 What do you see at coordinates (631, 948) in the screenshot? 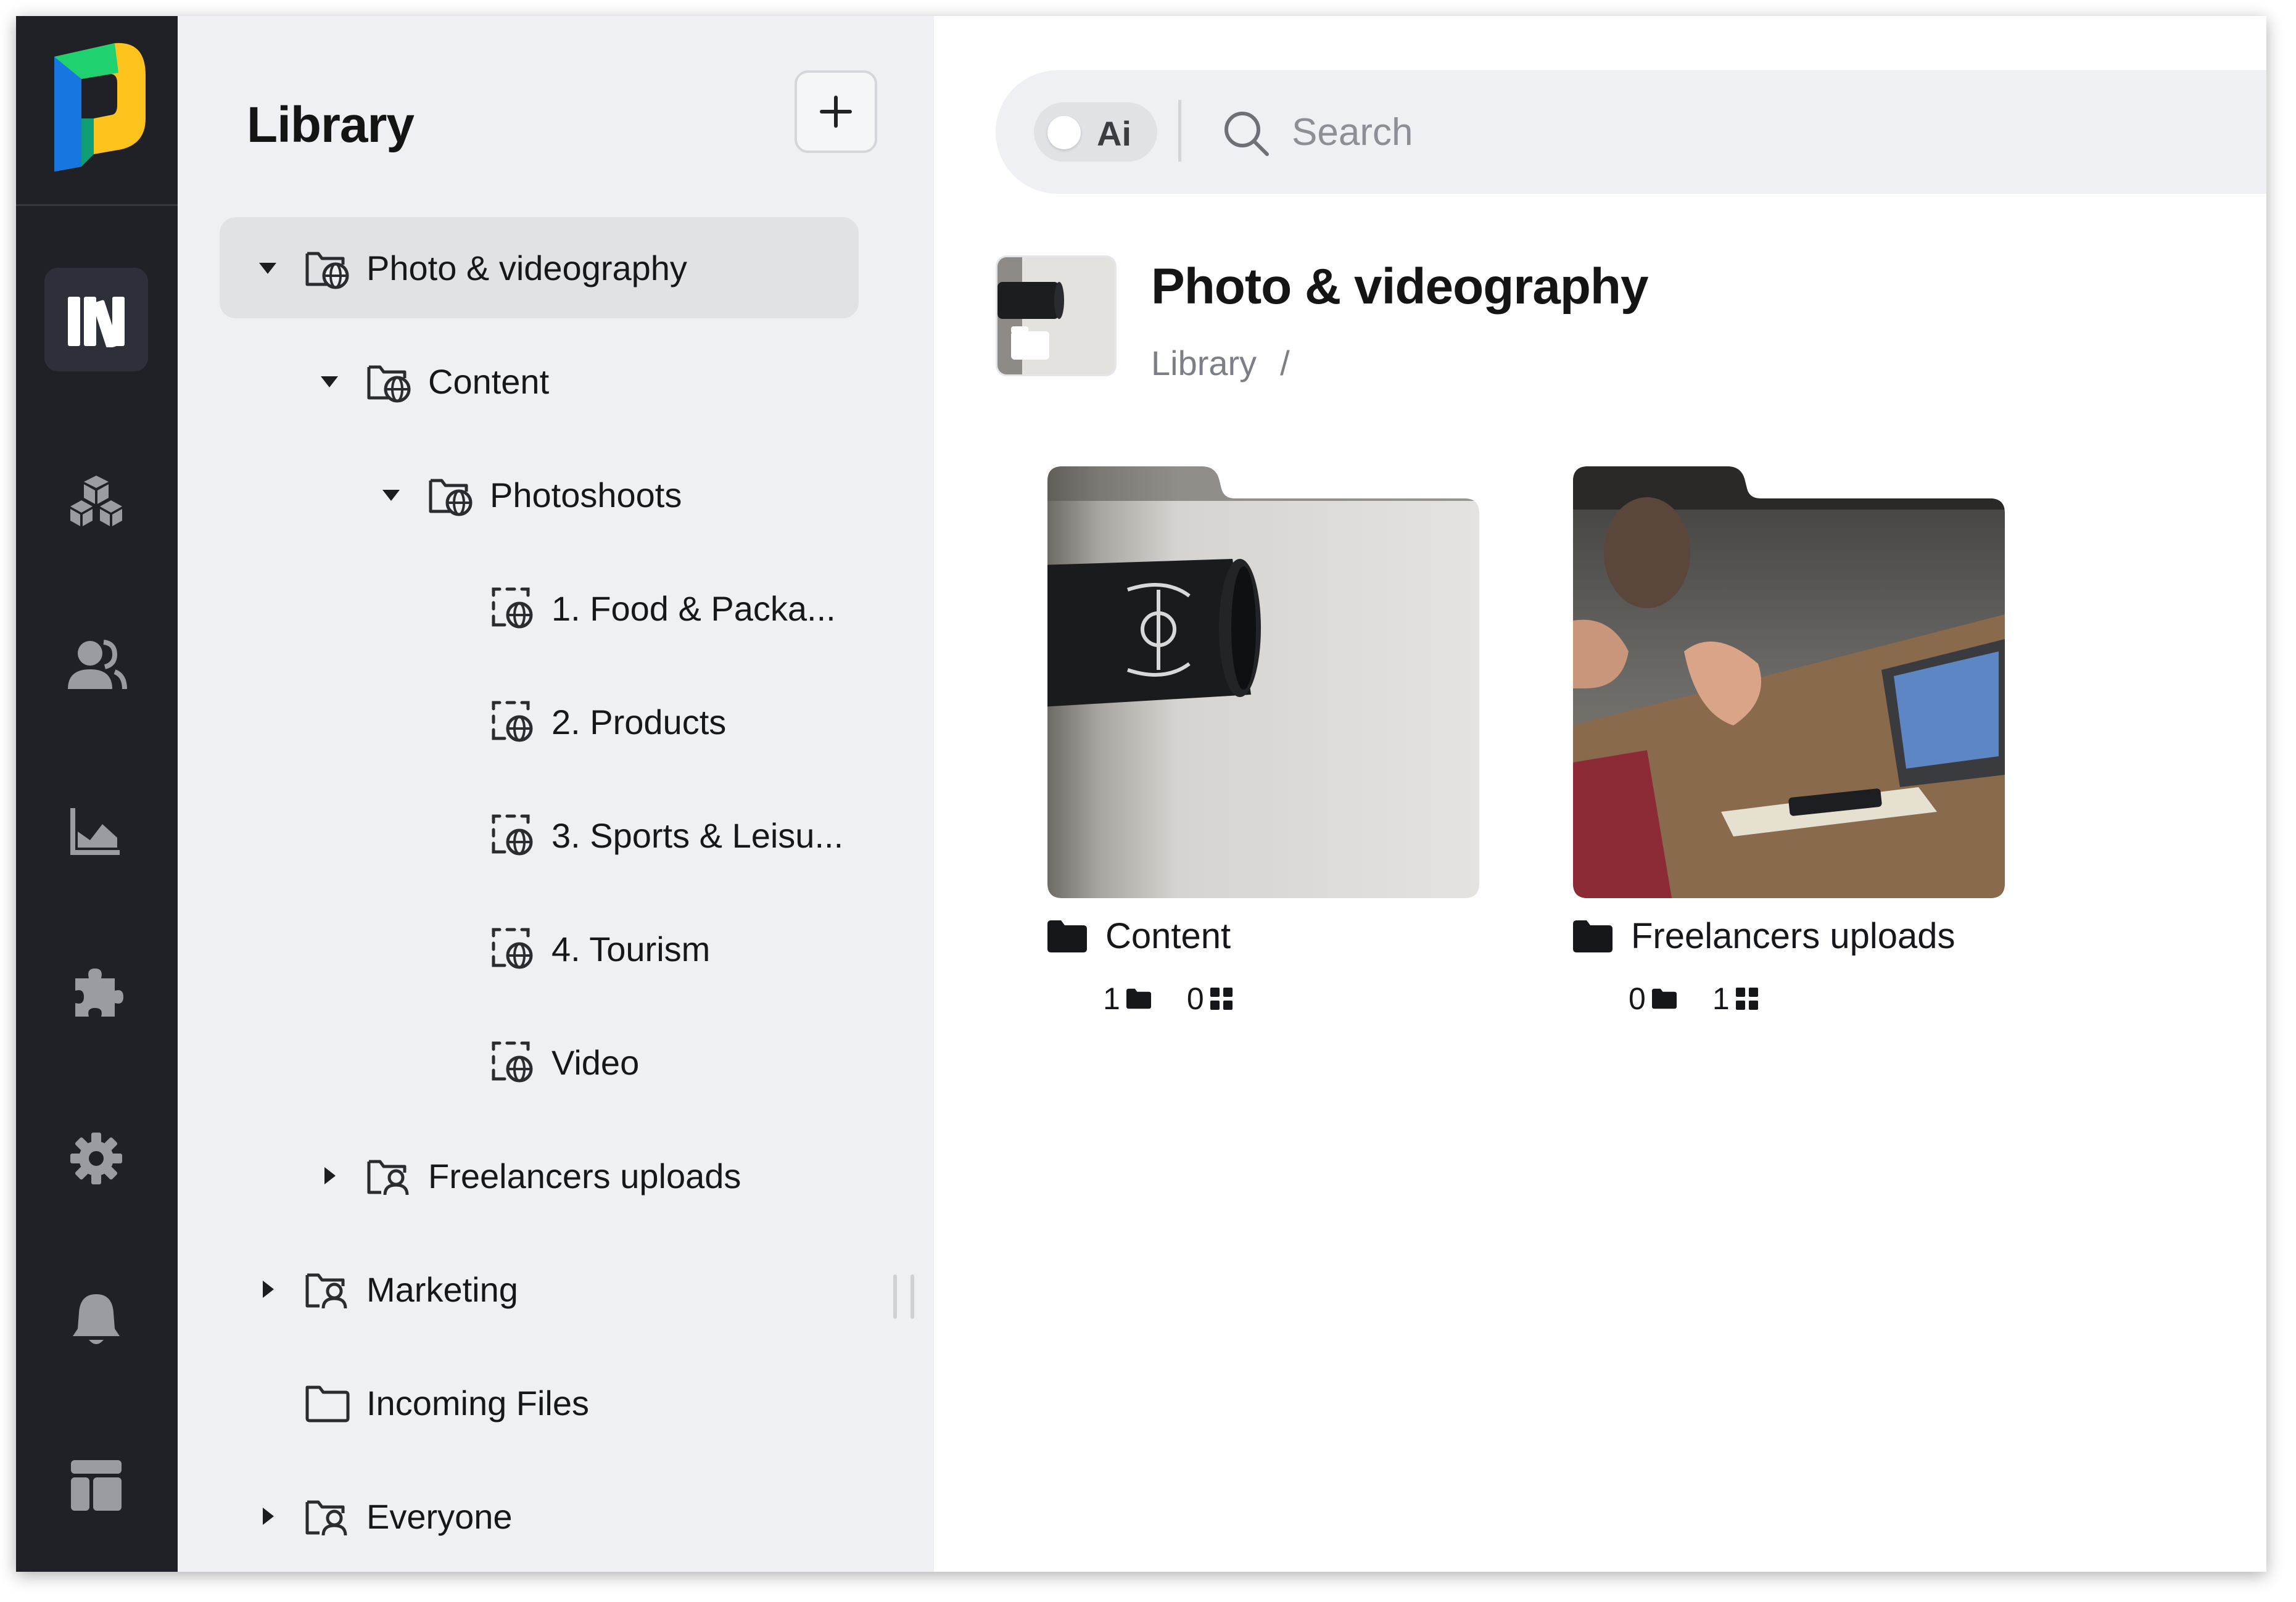
I see `tree-item-label: 4. Tourism` at bounding box center [631, 948].